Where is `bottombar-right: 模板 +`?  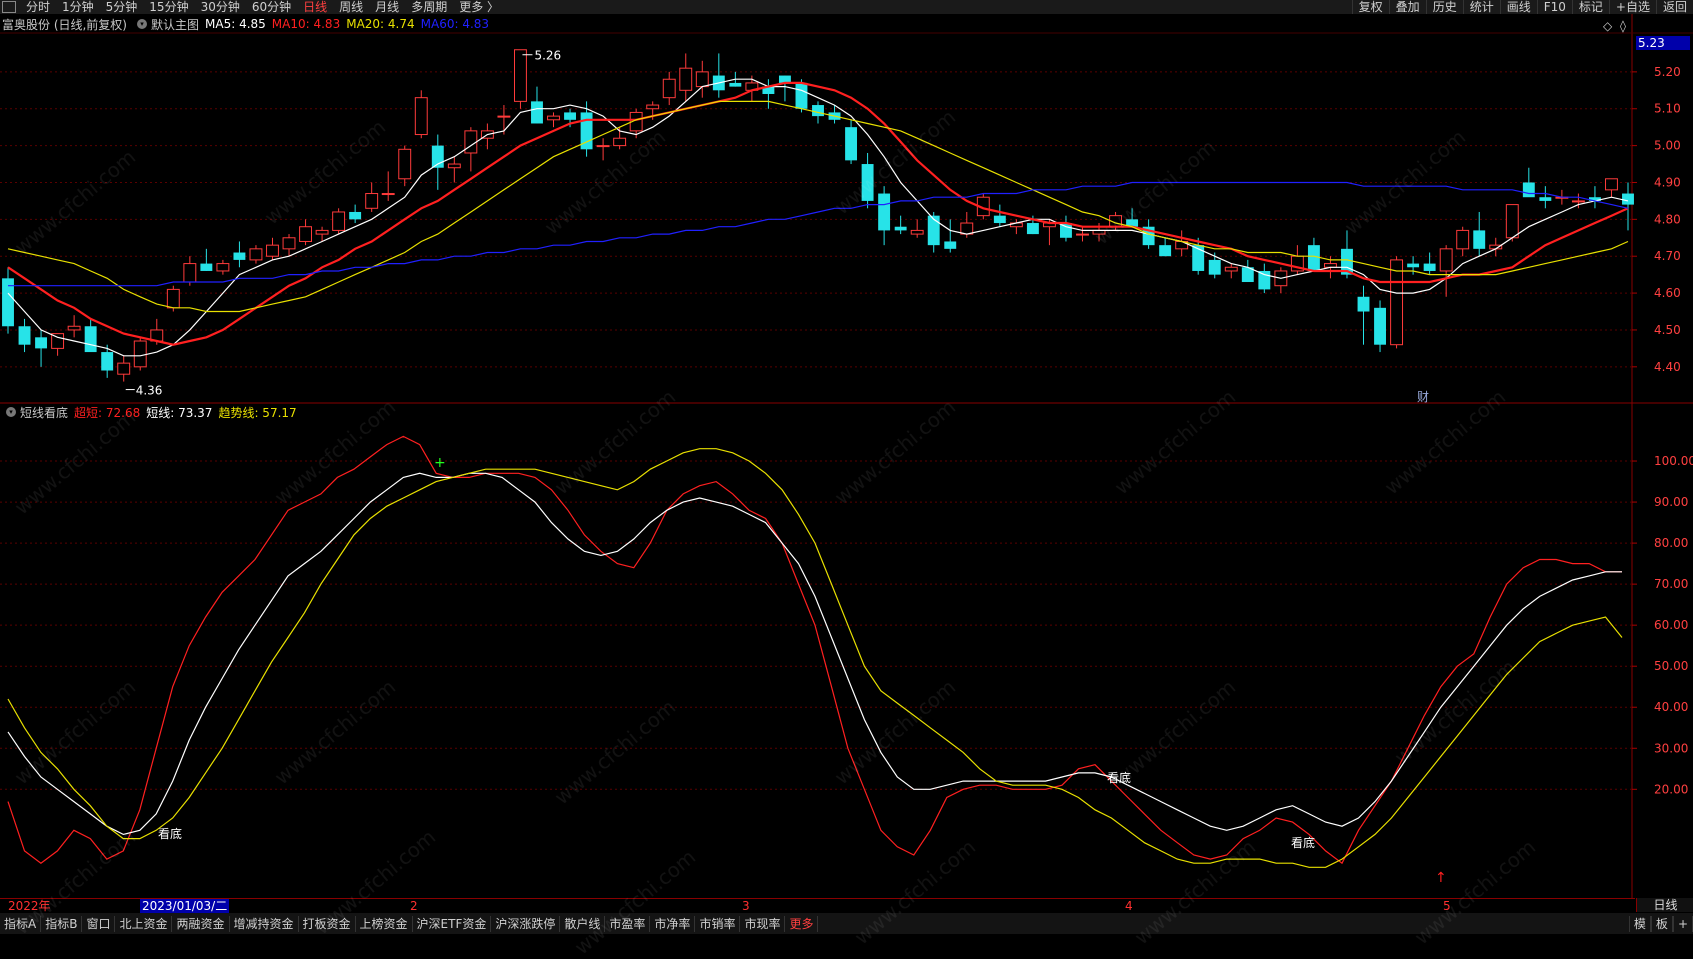
bottombar-right: 模板 + is located at coordinates (1660, 924).